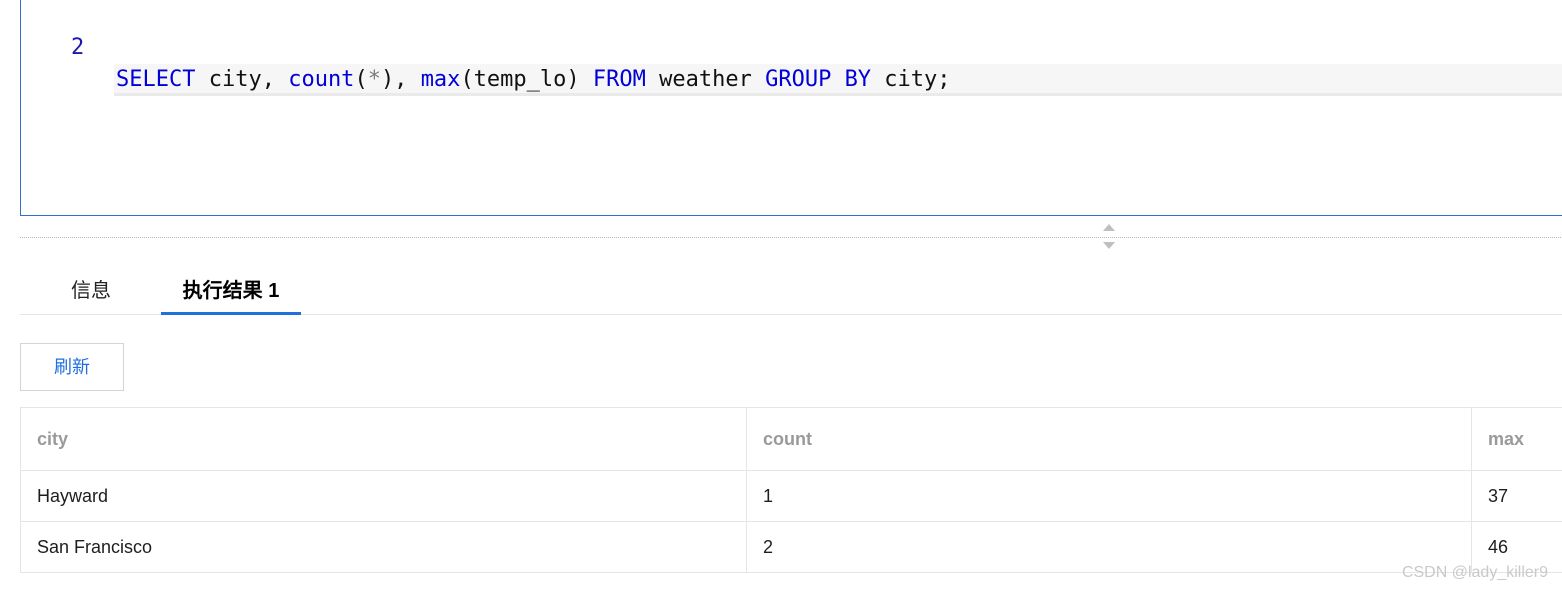  What do you see at coordinates (1109, 227) in the screenshot?
I see `arrow-up-icon` at bounding box center [1109, 227].